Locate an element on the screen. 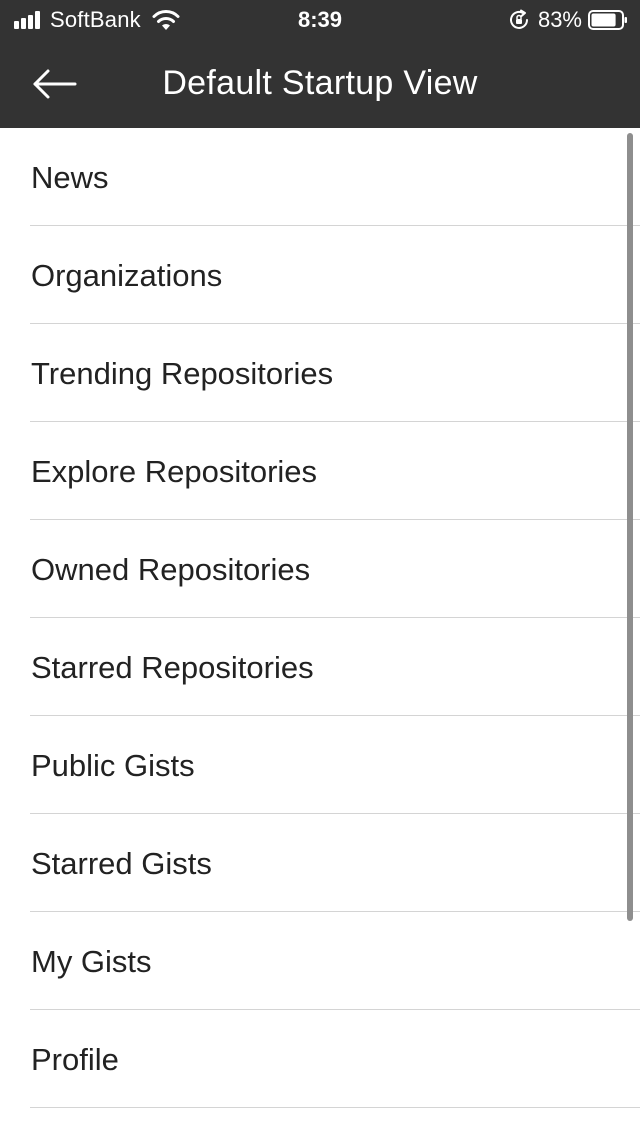  list-item-label: Explore Repositories is located at coordinates (174, 471).